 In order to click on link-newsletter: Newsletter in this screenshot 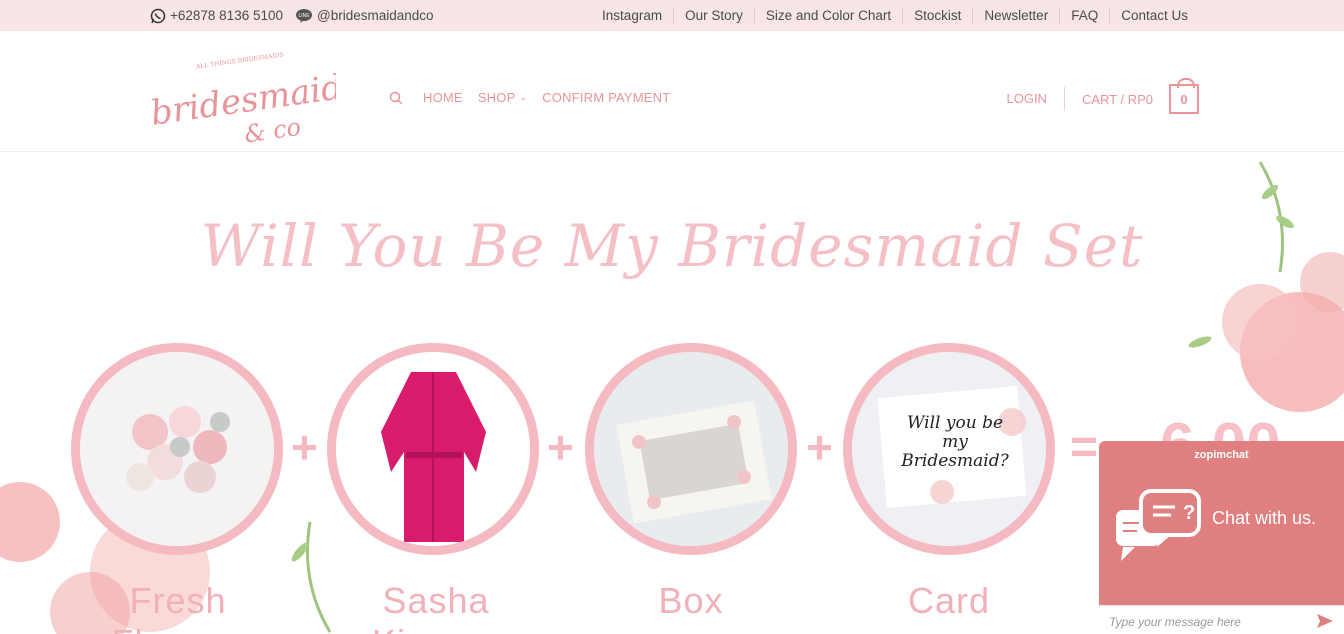, I will do `click(1015, 15)`.